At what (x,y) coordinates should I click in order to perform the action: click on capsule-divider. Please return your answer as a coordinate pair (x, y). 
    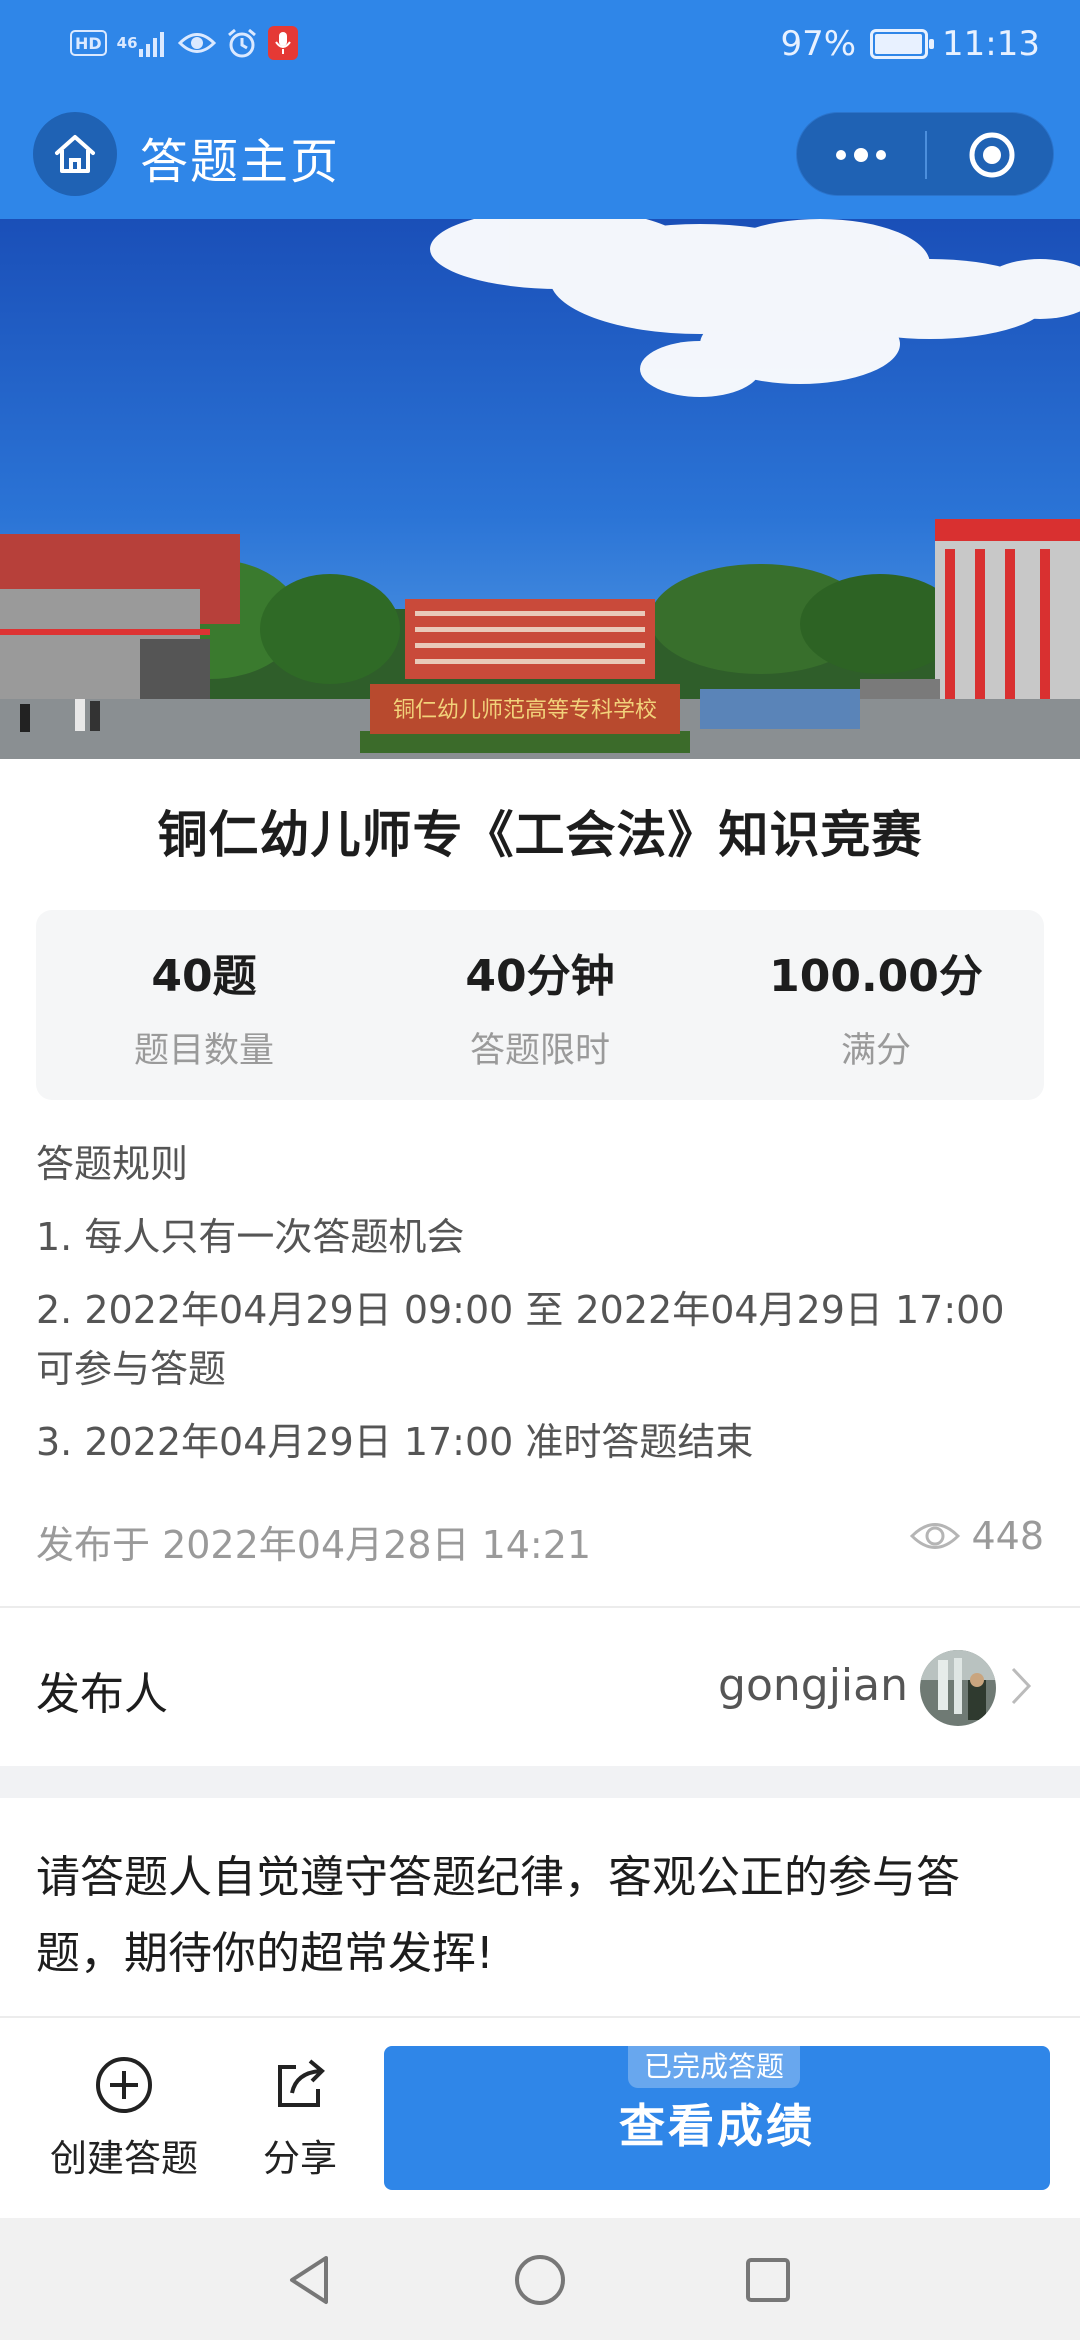
    Looking at the image, I should click on (926, 155).